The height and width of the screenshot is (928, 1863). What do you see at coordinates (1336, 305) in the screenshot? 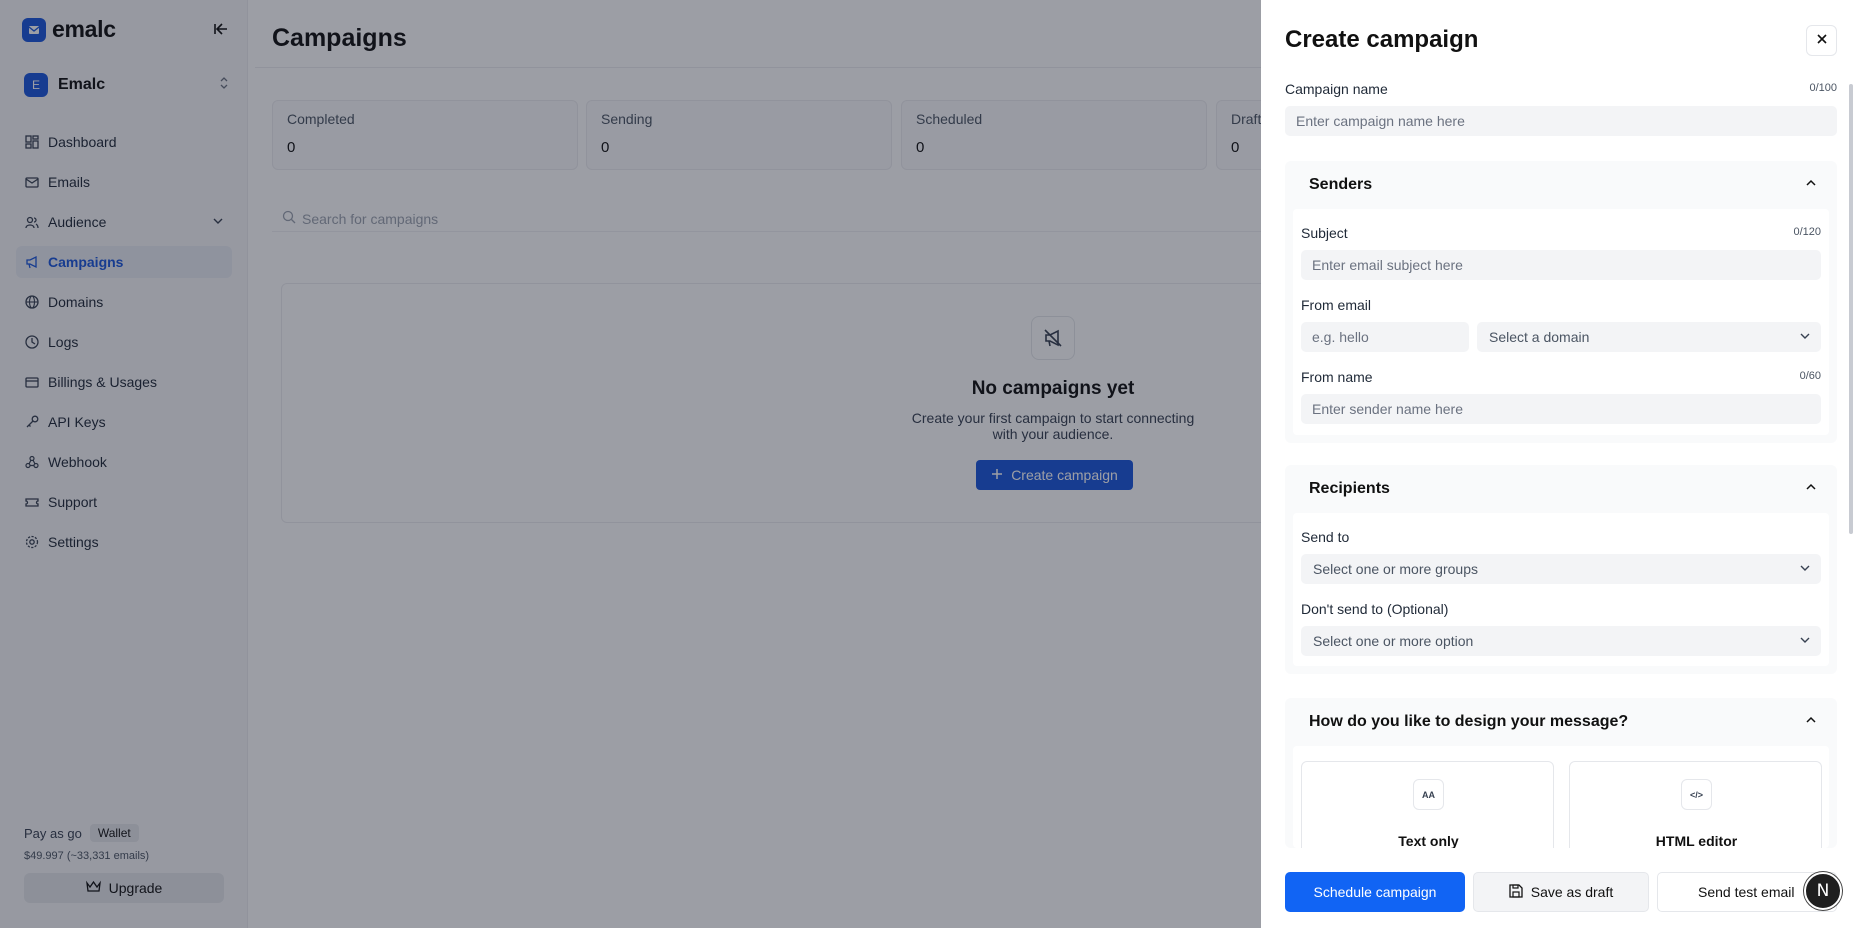
I see `from-email-label: From email` at bounding box center [1336, 305].